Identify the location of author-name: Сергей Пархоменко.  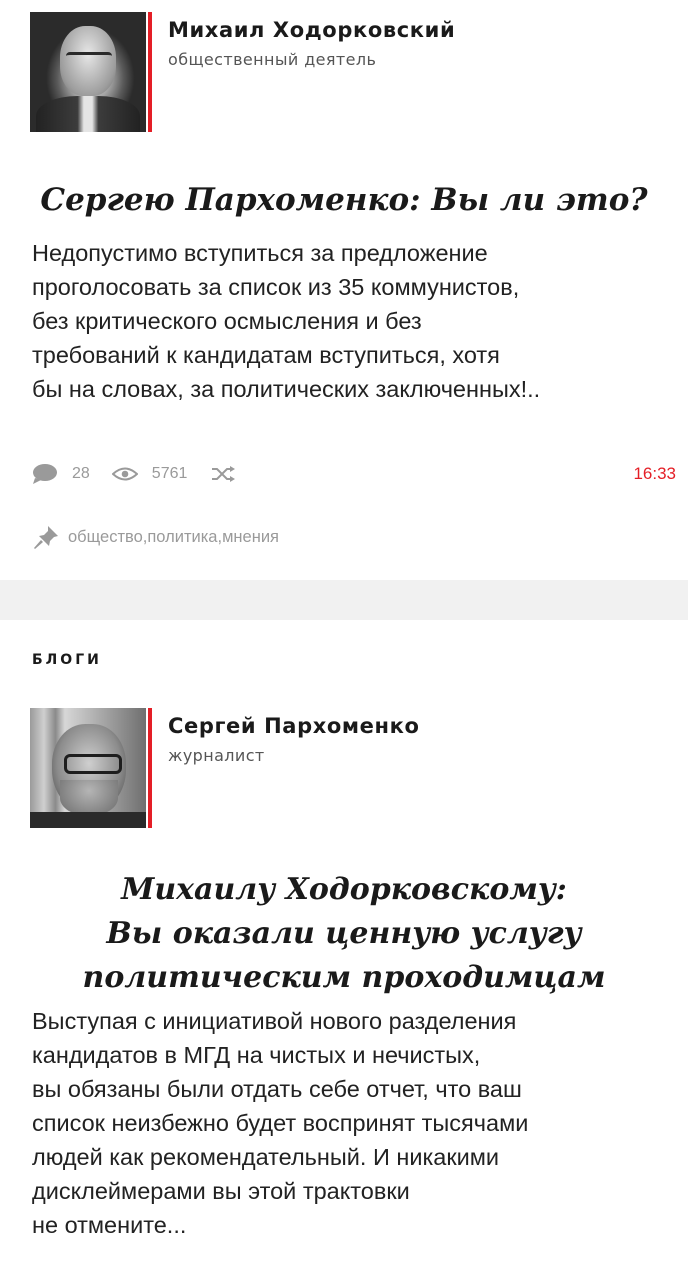
(293, 726).